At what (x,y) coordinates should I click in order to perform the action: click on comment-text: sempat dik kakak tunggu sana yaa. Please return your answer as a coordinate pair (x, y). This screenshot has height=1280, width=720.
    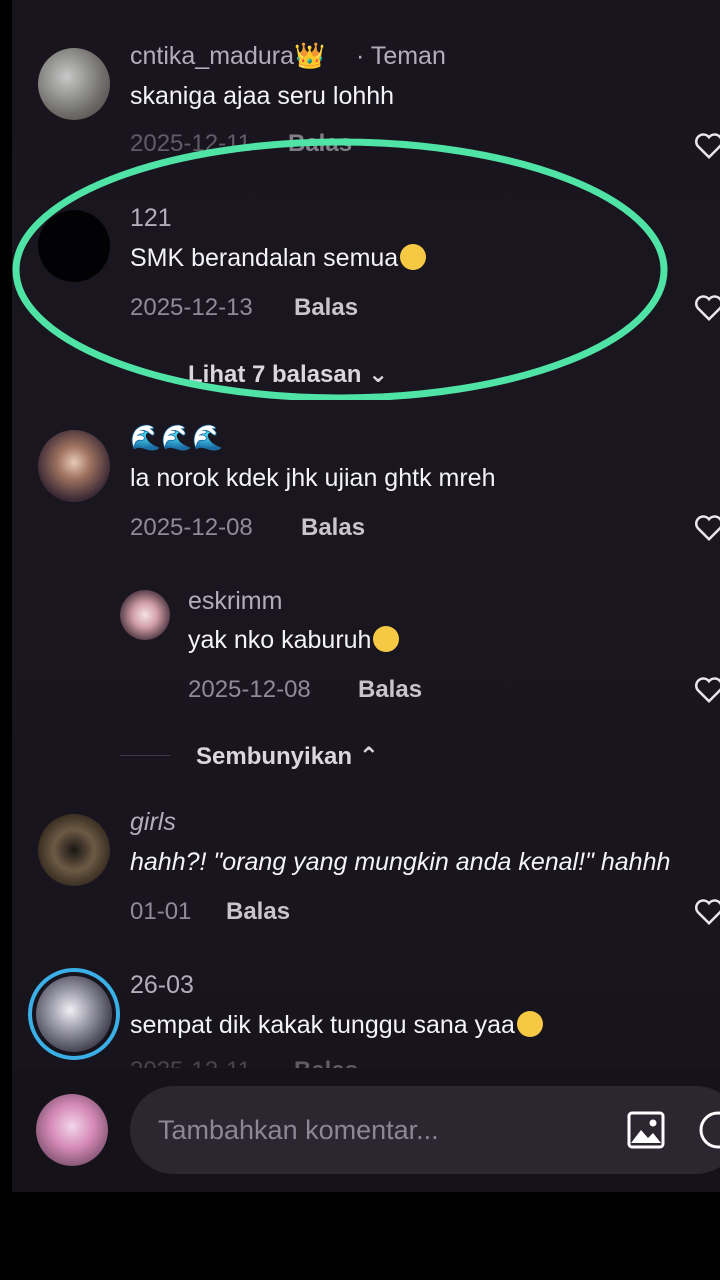
    Looking at the image, I should click on (336, 1025).